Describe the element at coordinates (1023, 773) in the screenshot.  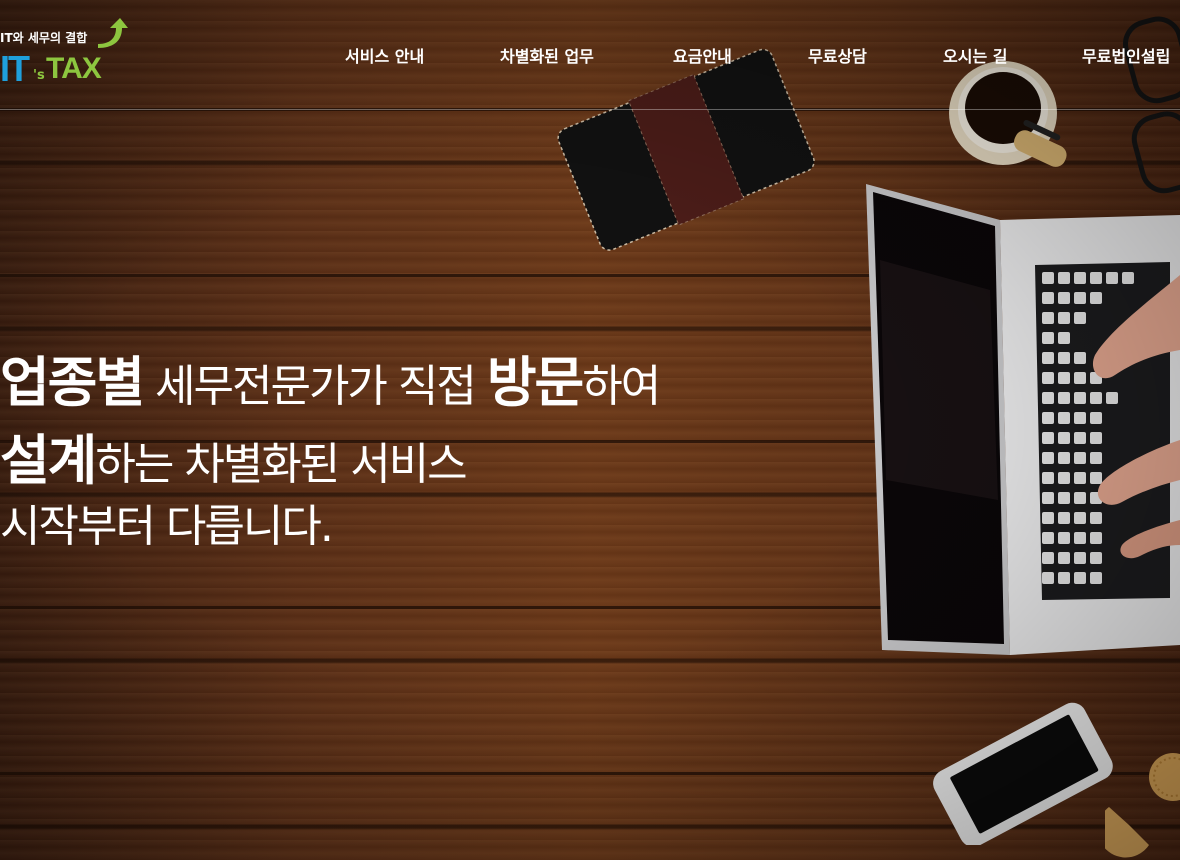
I see `smartphone-image` at that location.